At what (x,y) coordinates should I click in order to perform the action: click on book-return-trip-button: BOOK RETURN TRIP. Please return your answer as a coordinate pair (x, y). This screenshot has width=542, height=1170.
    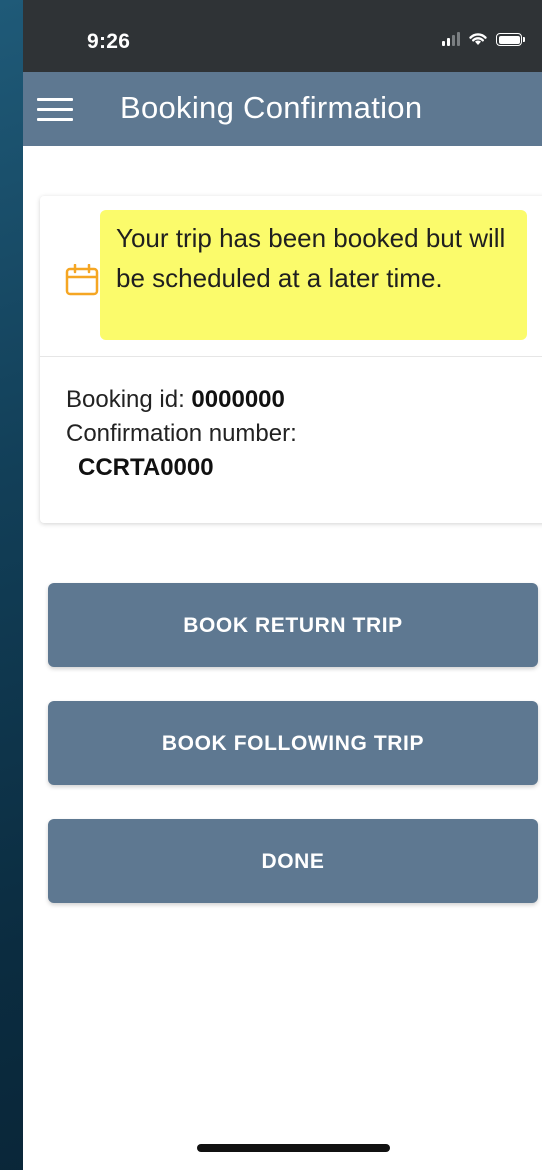
    Looking at the image, I should click on (293, 625).